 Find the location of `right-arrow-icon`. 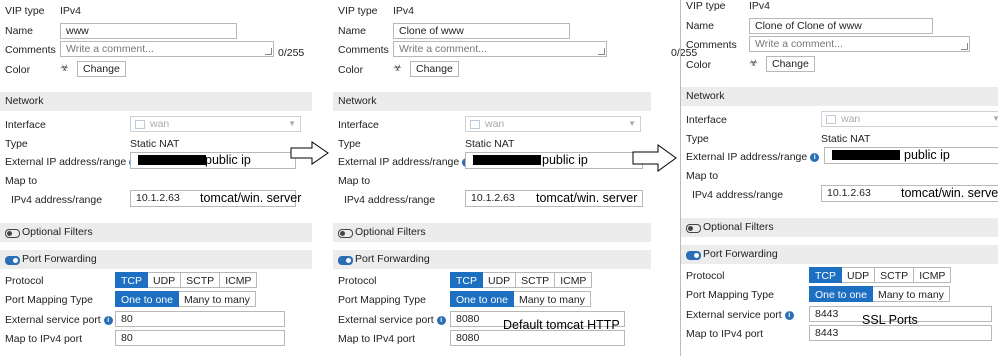

right-arrow-icon is located at coordinates (309, 153).